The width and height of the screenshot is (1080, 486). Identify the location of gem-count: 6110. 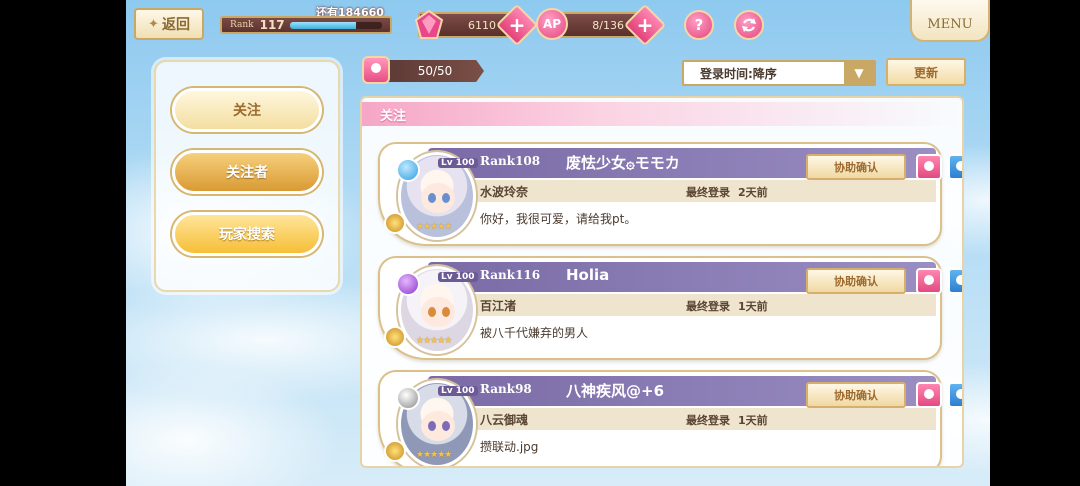
(482, 25).